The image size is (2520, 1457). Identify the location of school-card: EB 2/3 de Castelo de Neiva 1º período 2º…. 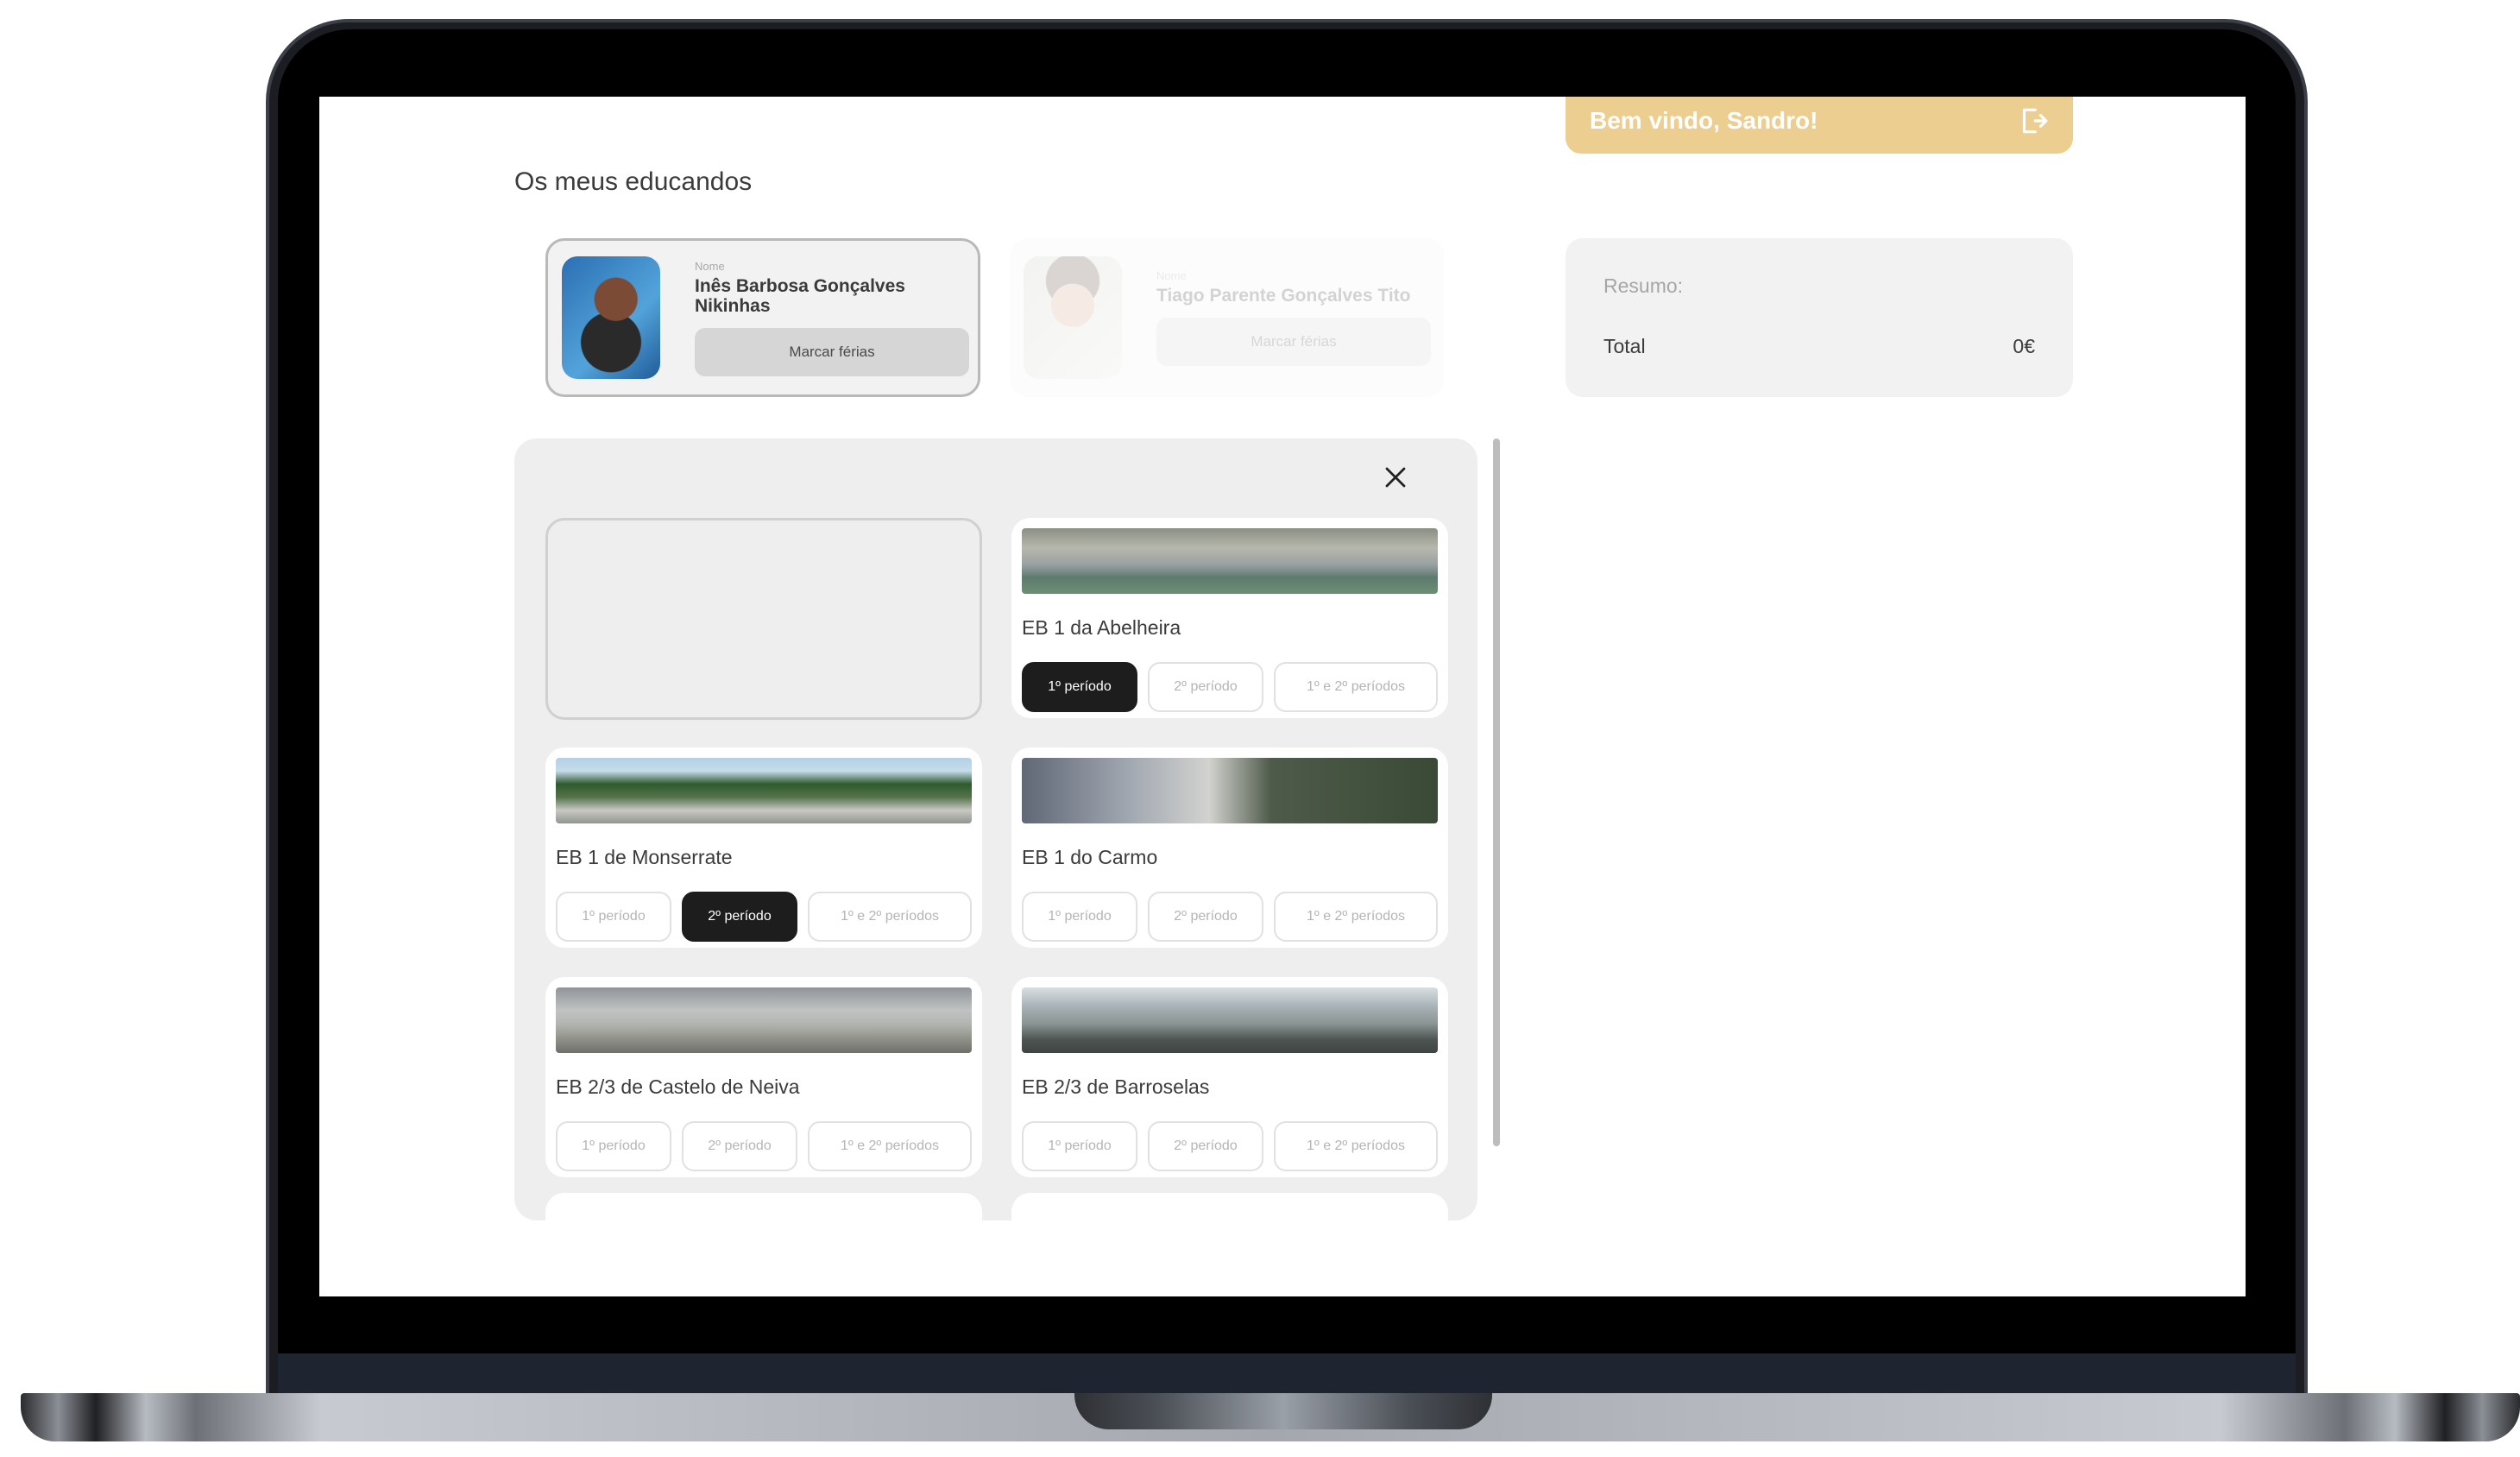
(764, 1077).